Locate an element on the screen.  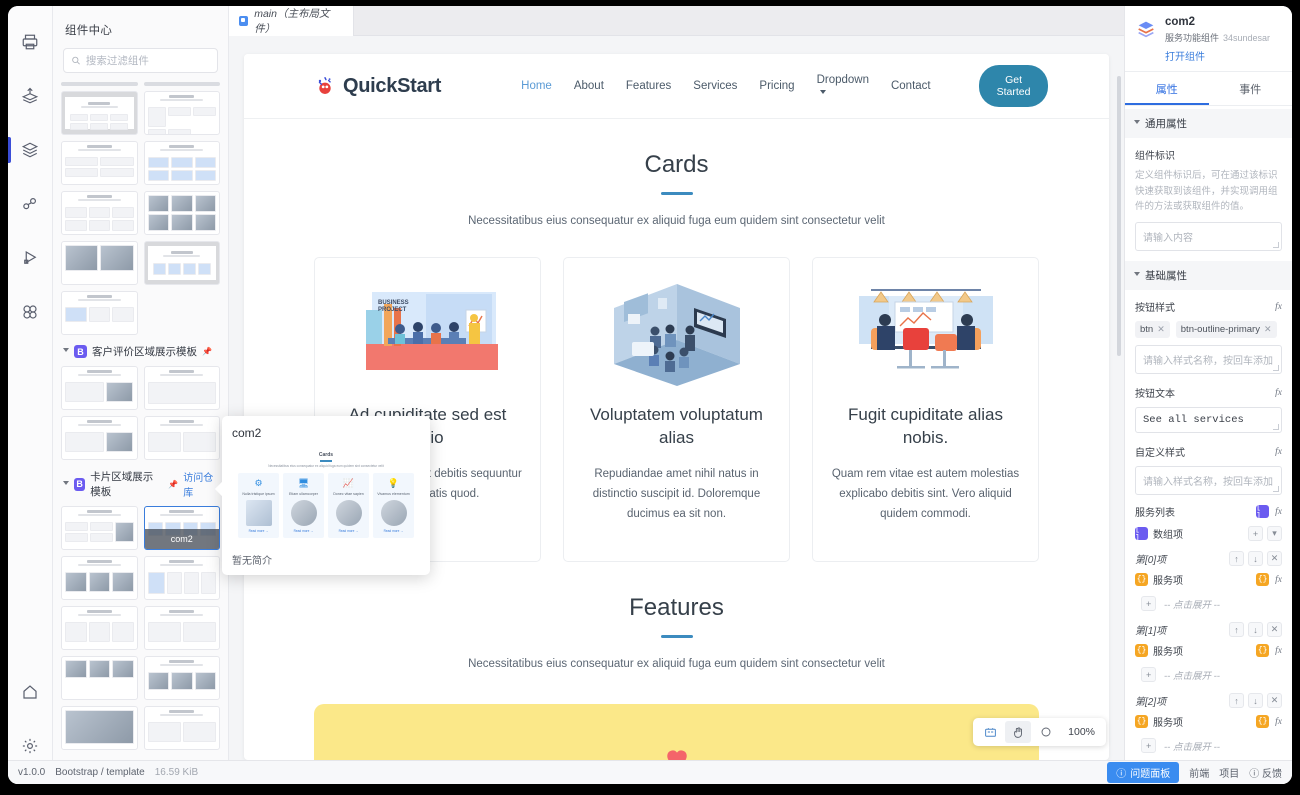
component-id-input: 请输入内容 is located at coordinates (1208, 237).